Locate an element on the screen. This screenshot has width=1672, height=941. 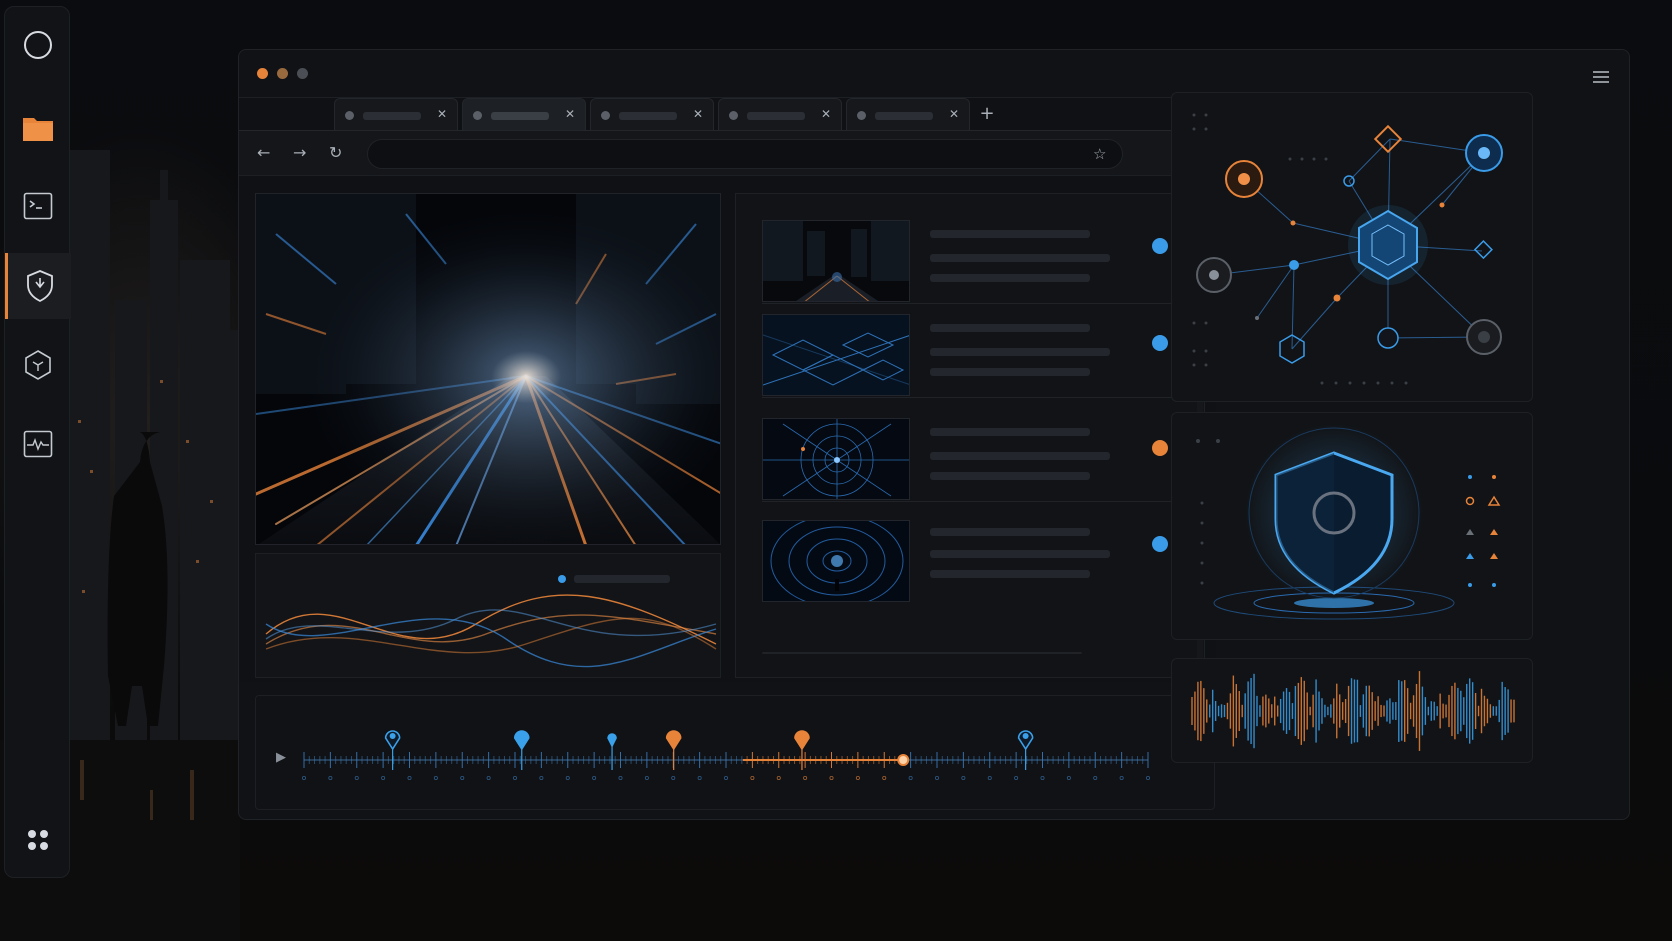
tab-4: ✕ is located at coordinates (780, 114).